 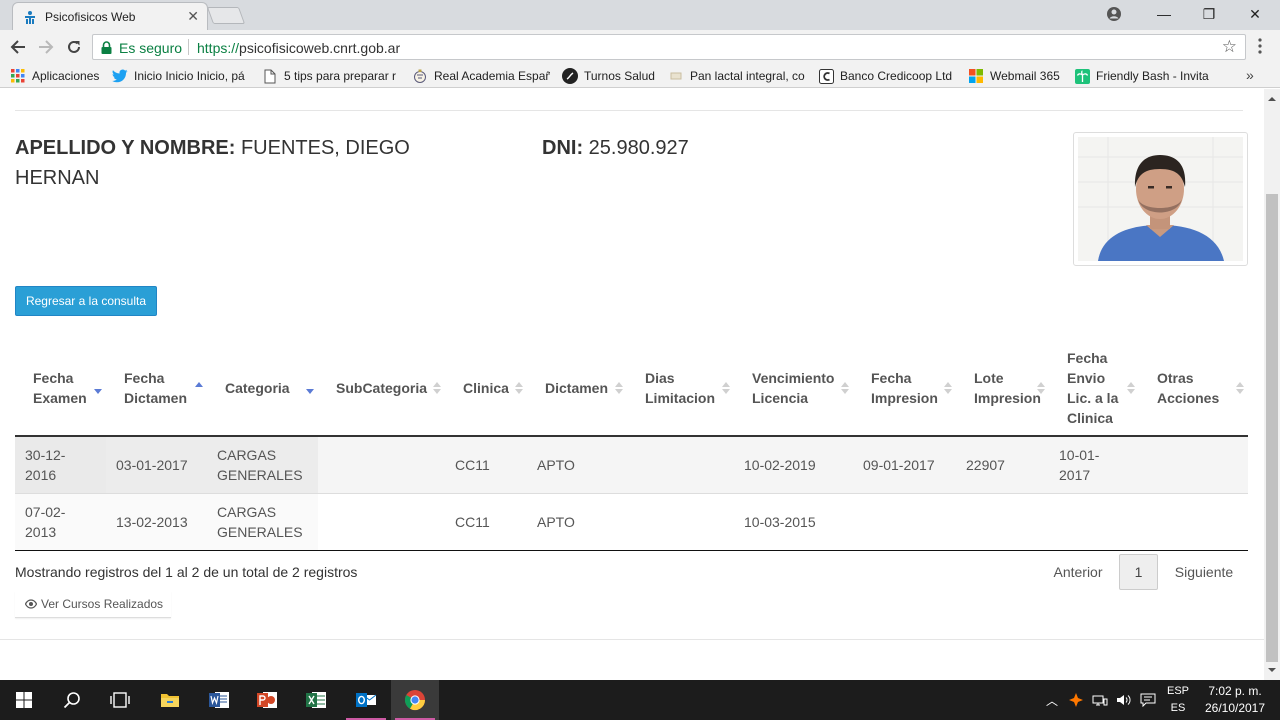 I want to click on taskbar-chrome, so click(x=415, y=700).